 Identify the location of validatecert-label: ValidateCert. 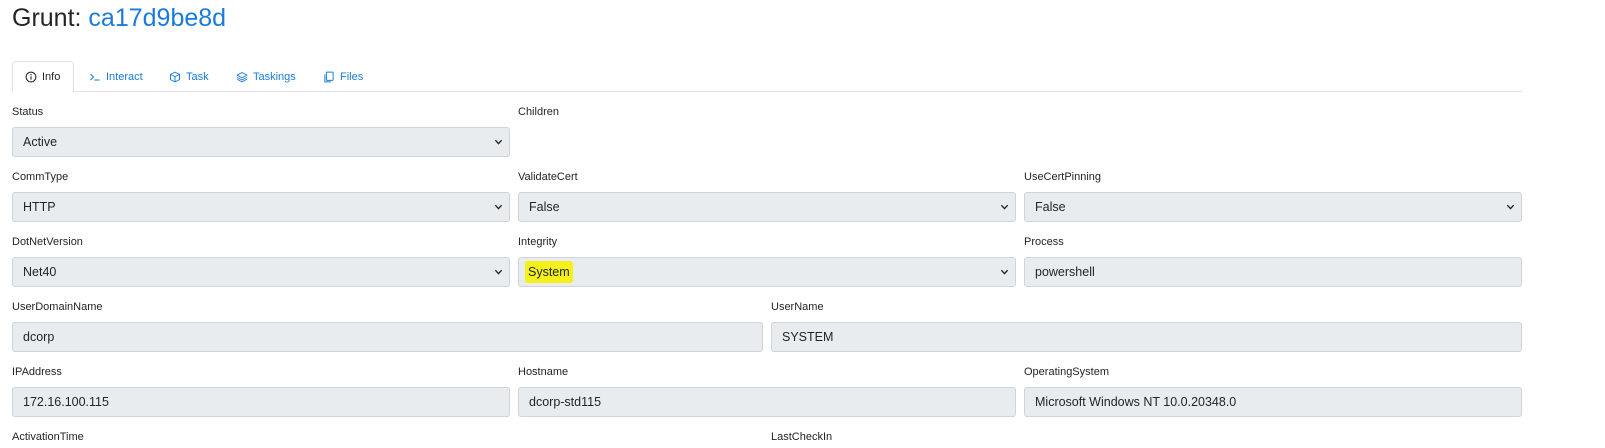
(548, 177).